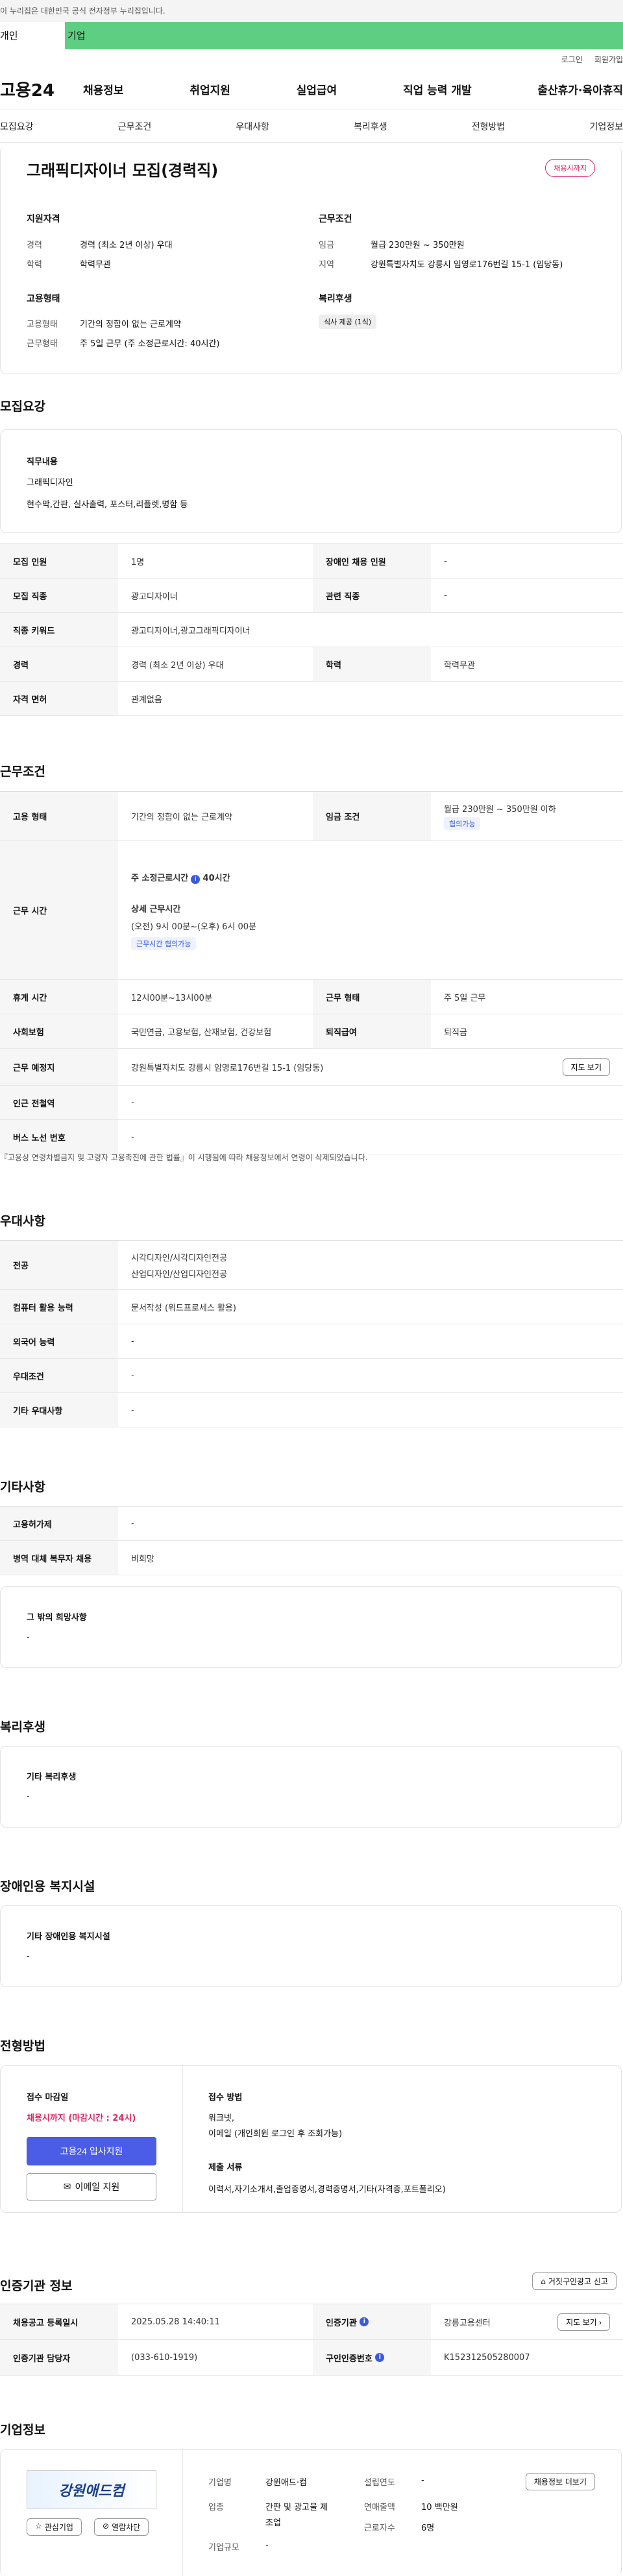 This screenshot has height=2576, width=623. What do you see at coordinates (97, 2187) in the screenshot?
I see `email-apply-label: 이메일 지원` at bounding box center [97, 2187].